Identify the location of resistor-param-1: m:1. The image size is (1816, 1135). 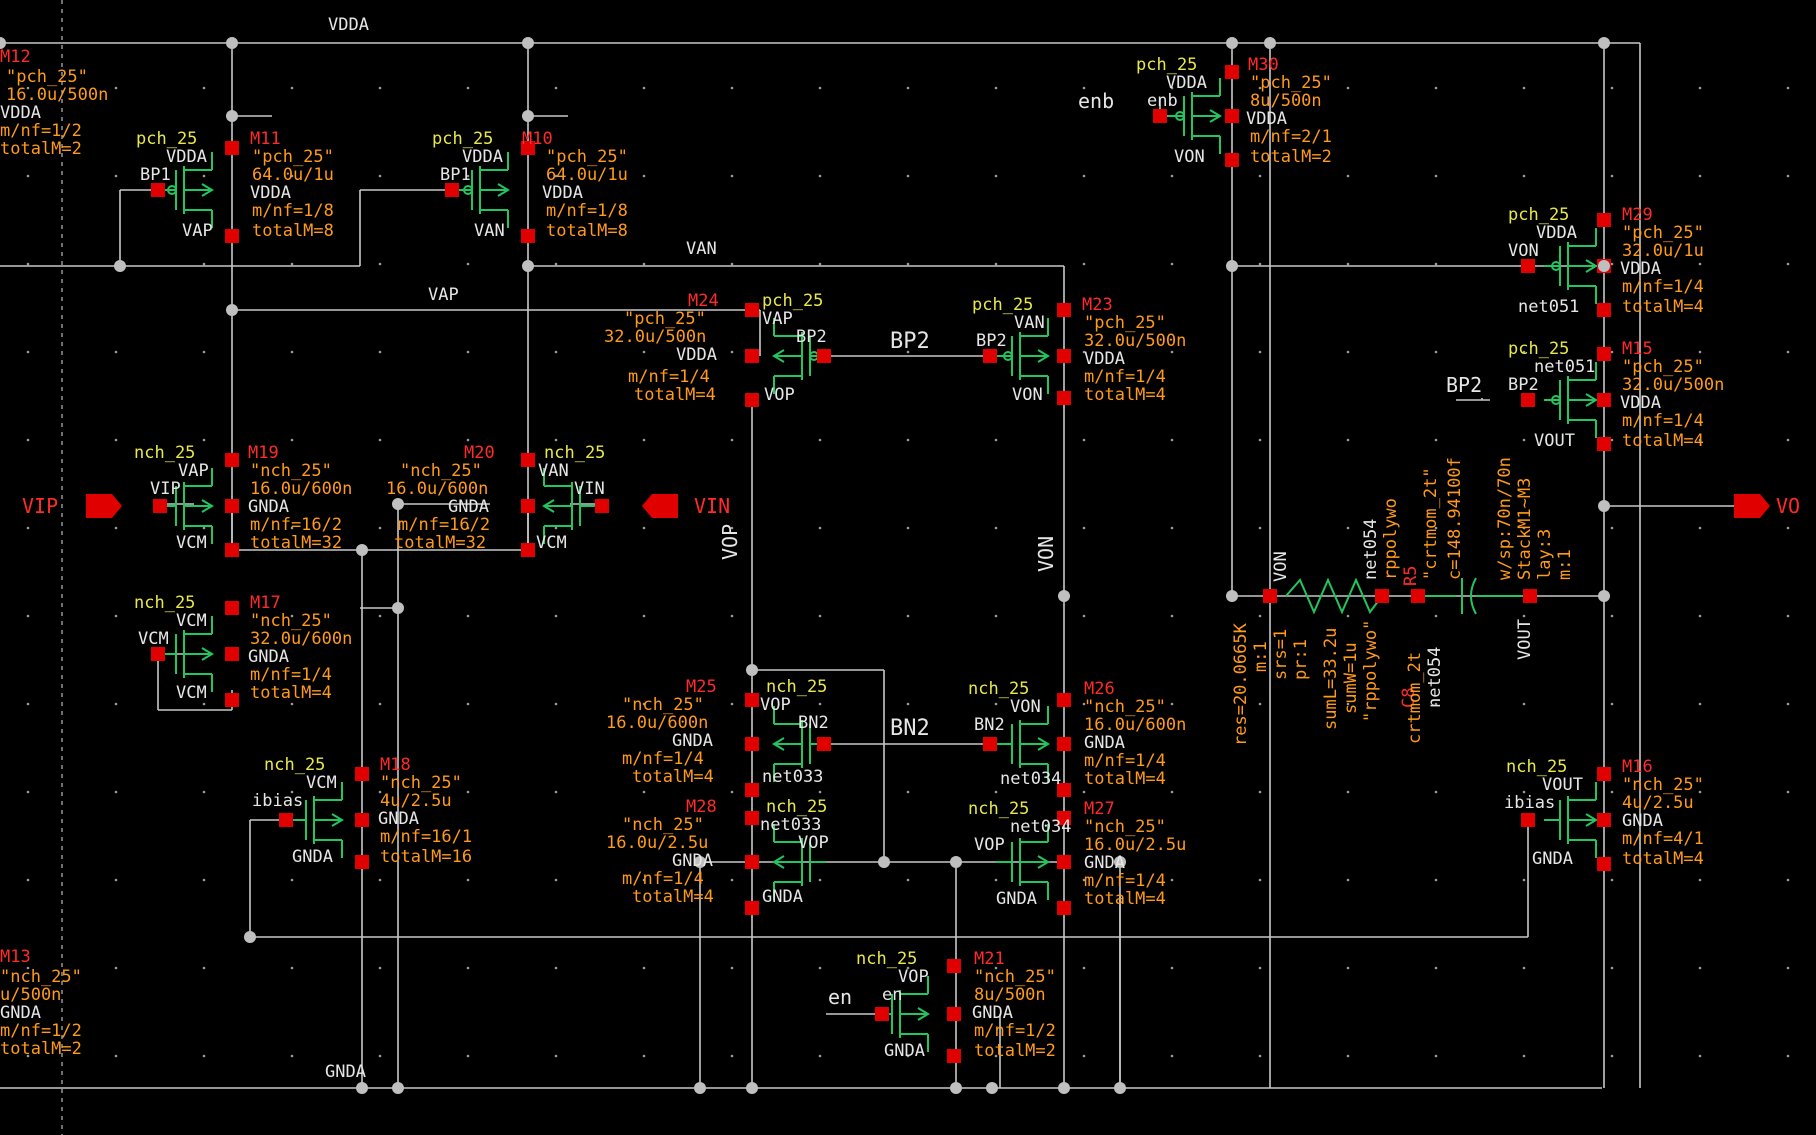
(1261, 656).